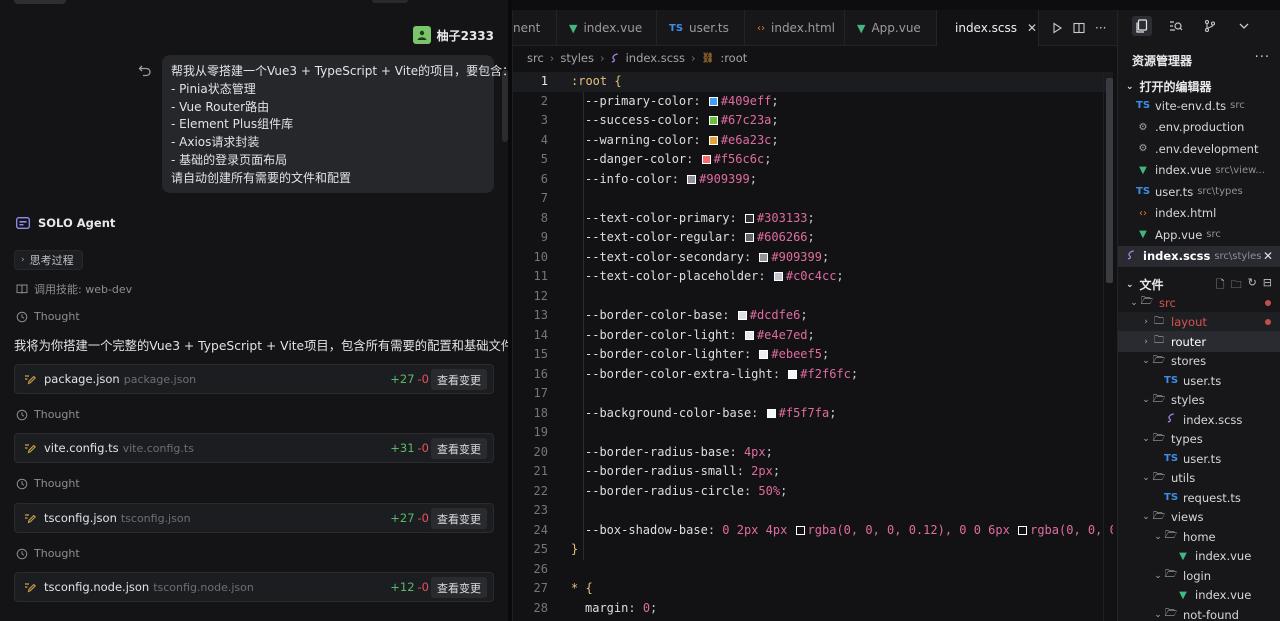 The height and width of the screenshot is (621, 1280). Describe the element at coordinates (1143, 127) in the screenshot. I see `gear-icon: ⚙` at that location.